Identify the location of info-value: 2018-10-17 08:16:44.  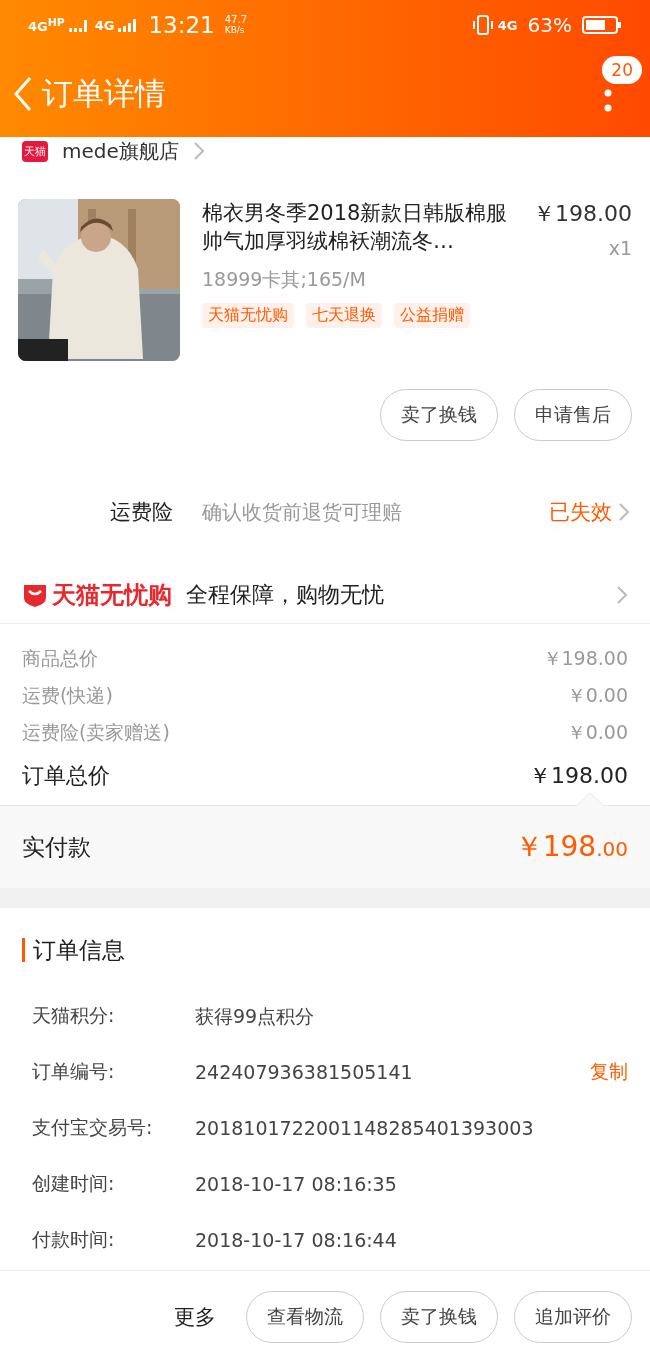
(296, 1240).